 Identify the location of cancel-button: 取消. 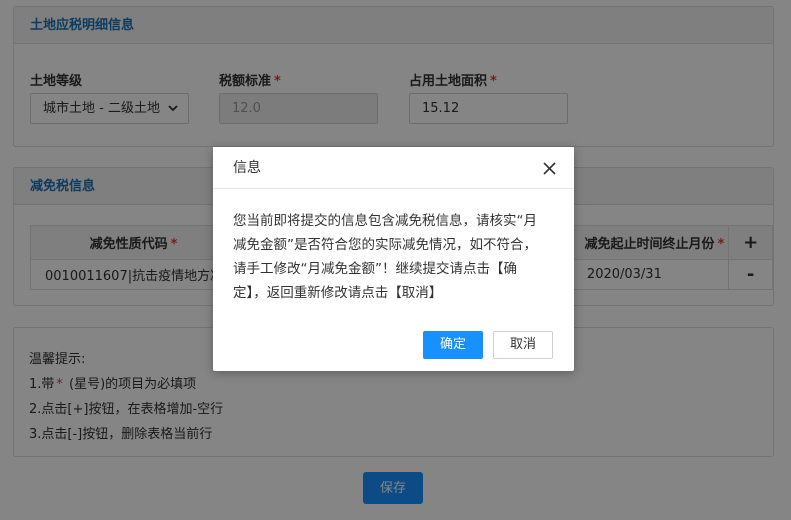
(523, 345).